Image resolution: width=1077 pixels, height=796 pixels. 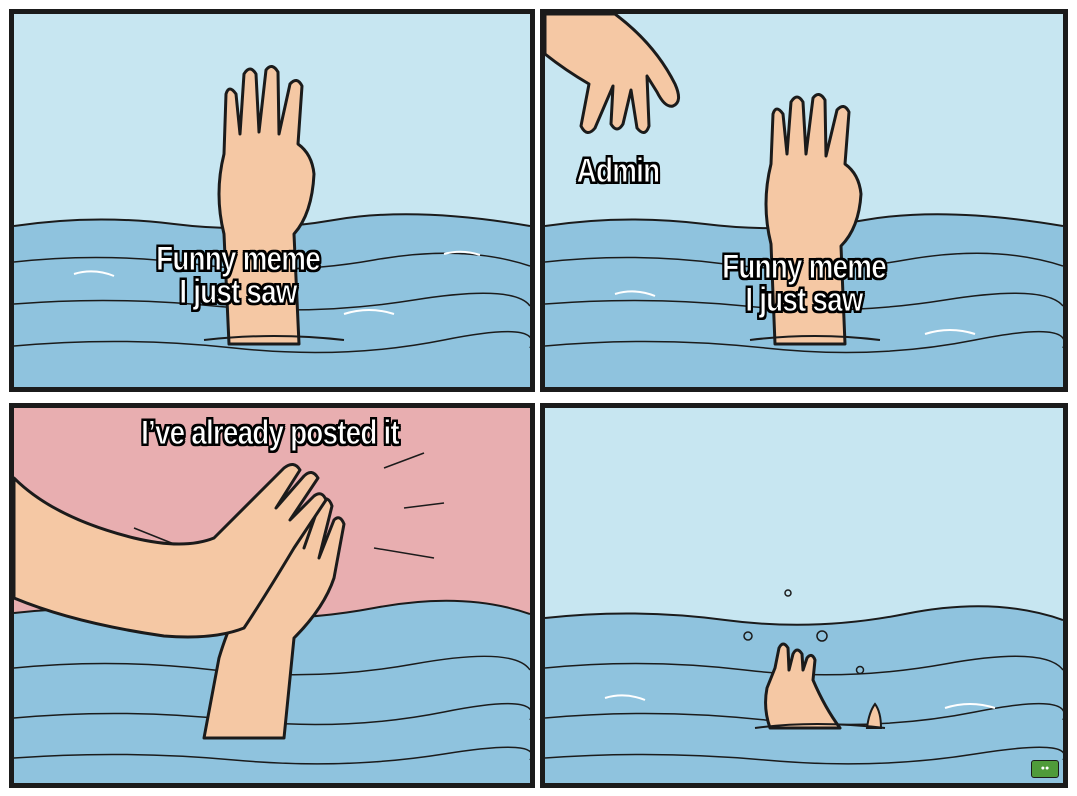 I want to click on caption-funny-meme-panel-2: Funny meme I just saw, so click(x=804, y=283).